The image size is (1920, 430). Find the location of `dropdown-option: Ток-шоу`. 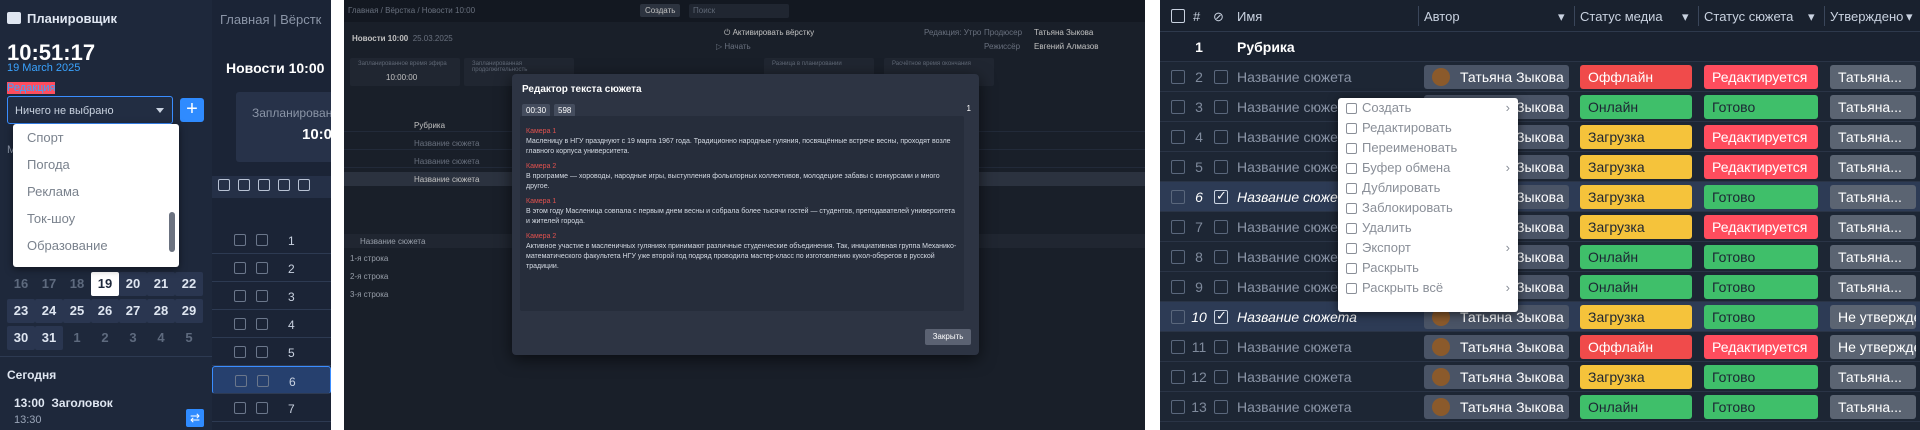

dropdown-option: Ток-шоу is located at coordinates (96, 218).